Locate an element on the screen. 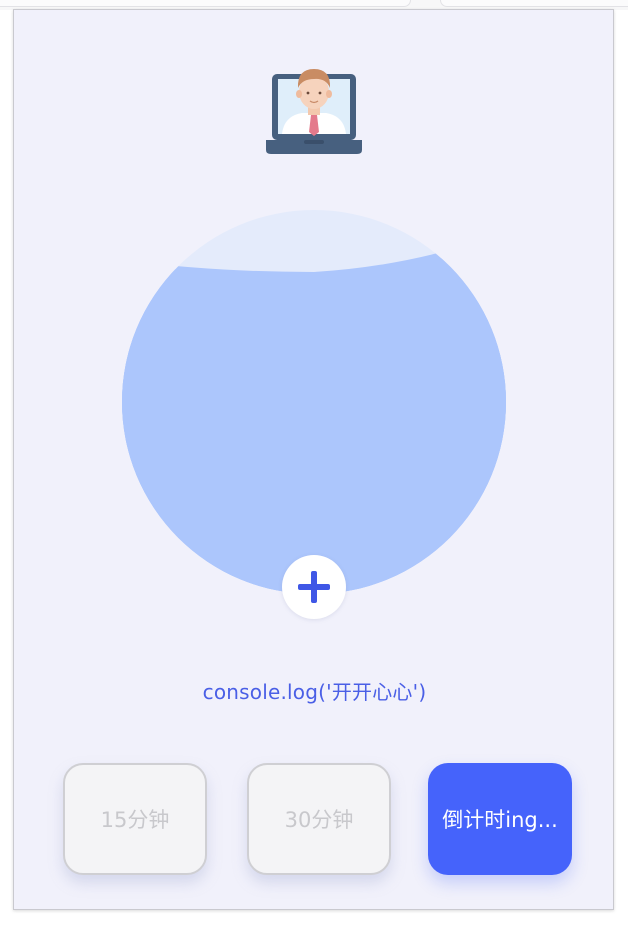 The height and width of the screenshot is (928, 628). message-text: console.log('开开心心') is located at coordinates (314, 692).